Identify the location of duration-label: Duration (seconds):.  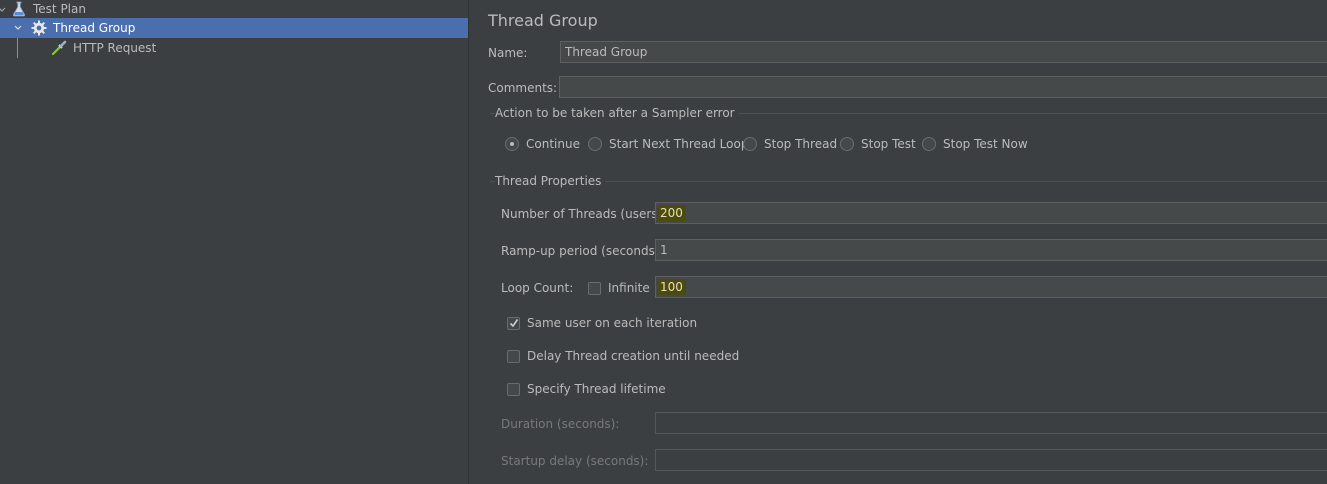
(560, 424).